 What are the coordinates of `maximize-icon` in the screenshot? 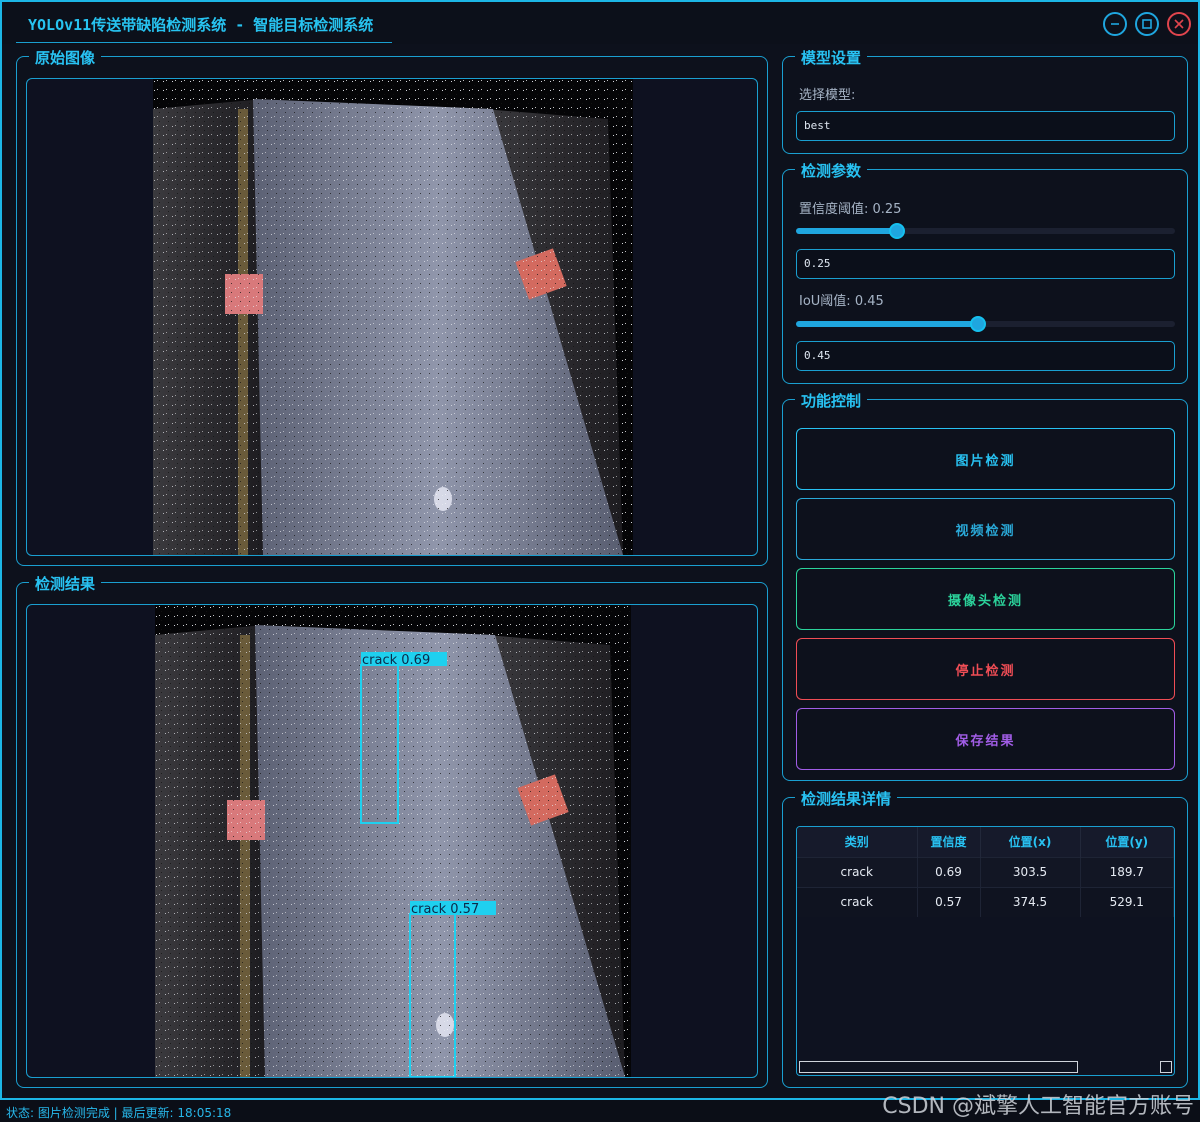 It's located at (1147, 24).